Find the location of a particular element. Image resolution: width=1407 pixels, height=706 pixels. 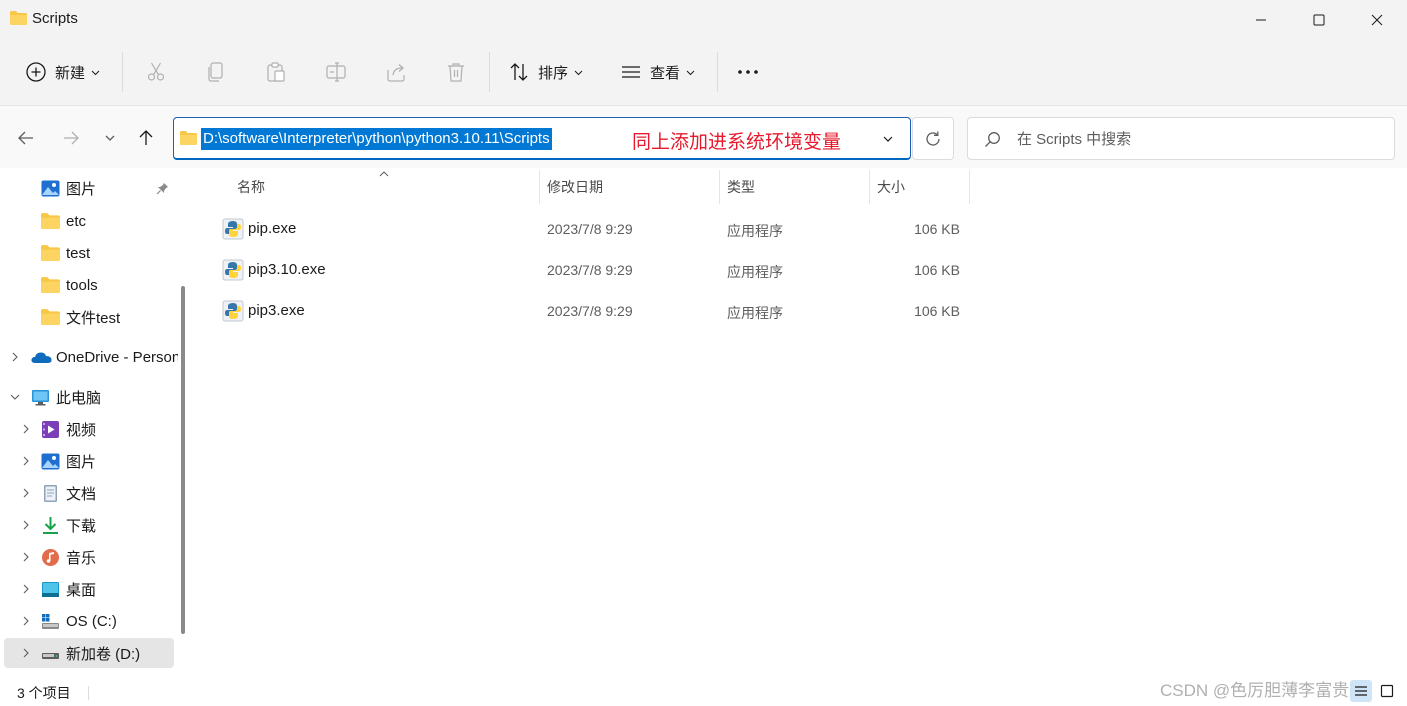

title-bar: Scripts is located at coordinates (703, 20).